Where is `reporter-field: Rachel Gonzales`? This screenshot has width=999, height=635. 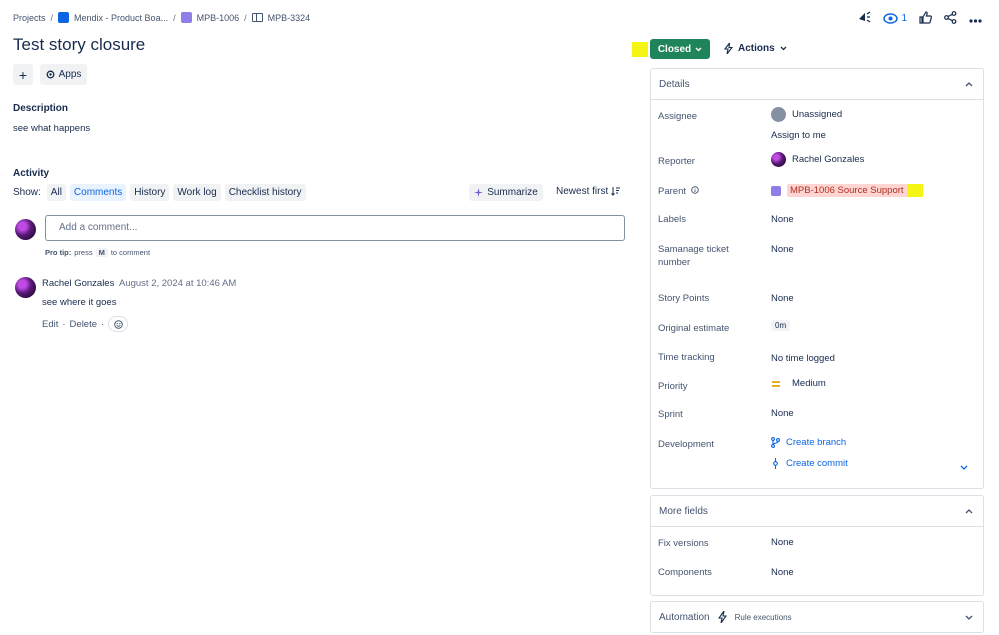
reporter-field: Rachel Gonzales is located at coordinates (817, 159).